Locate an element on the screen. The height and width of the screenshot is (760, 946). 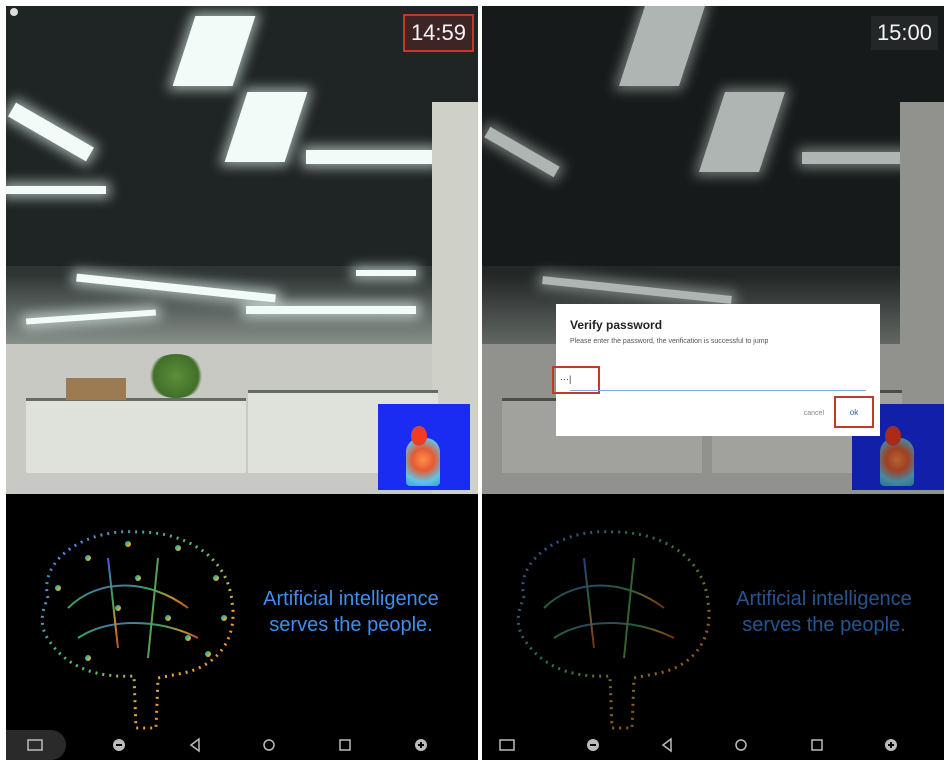
status-indicator is located at coordinates (14, 12).